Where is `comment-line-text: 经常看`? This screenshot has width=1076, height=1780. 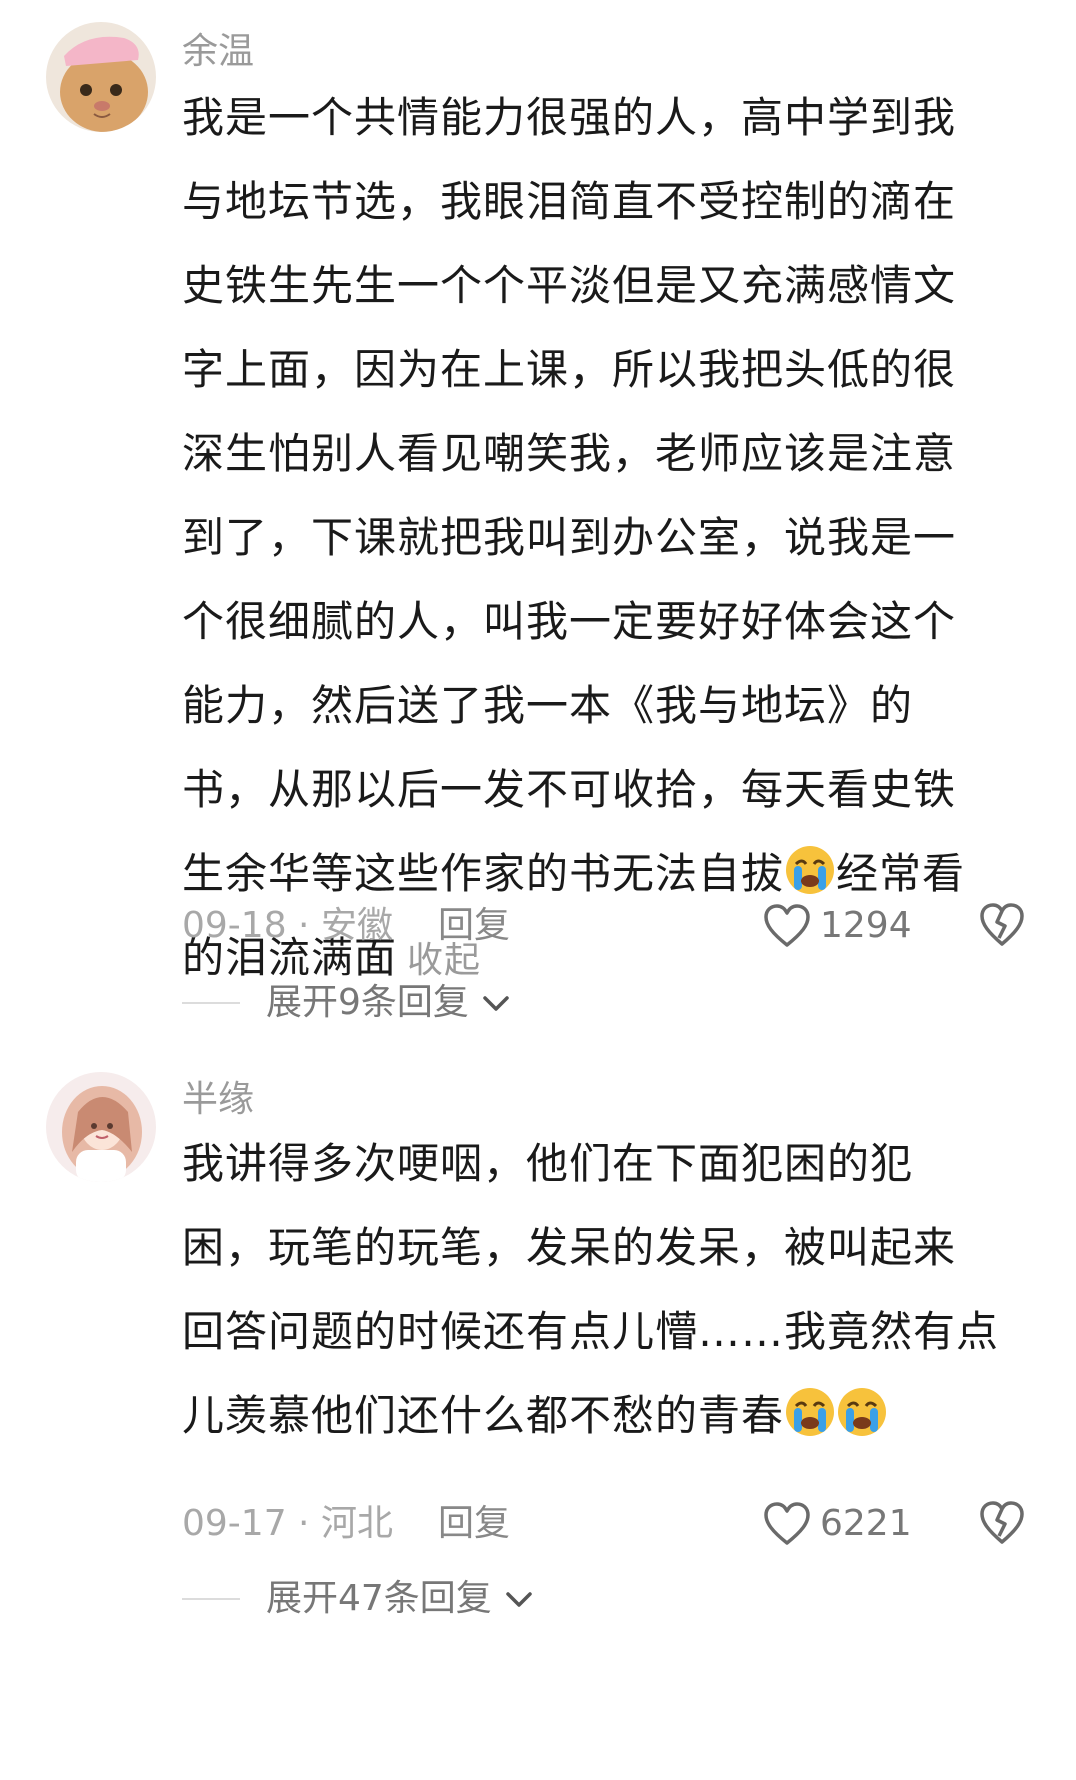
comment-line-text: 经常看 is located at coordinates (901, 873).